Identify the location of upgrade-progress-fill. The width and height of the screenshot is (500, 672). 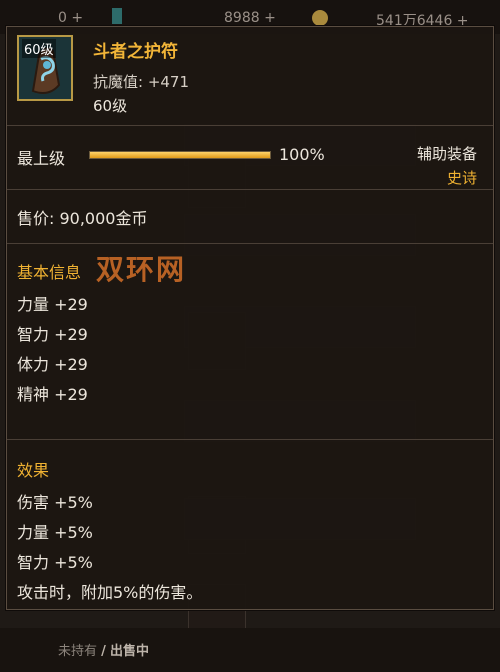
(180, 155).